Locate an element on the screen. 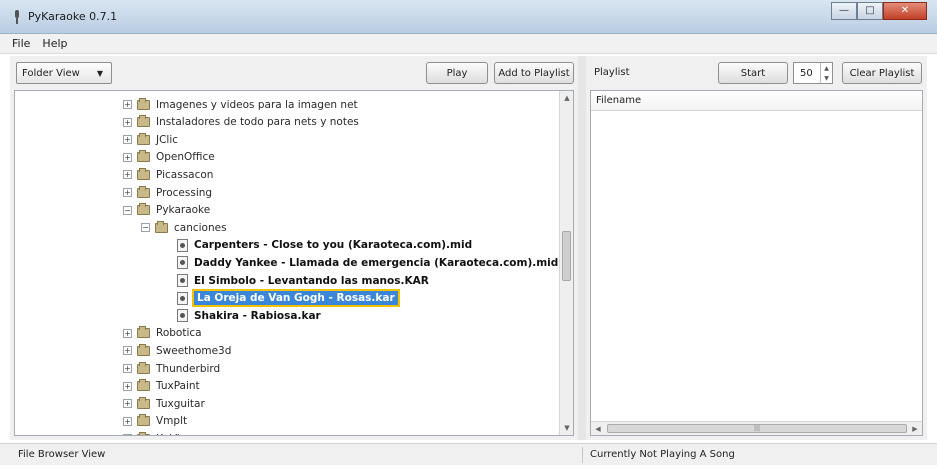 This screenshot has height=475, width=937. maximize-button: □ is located at coordinates (870, 11).